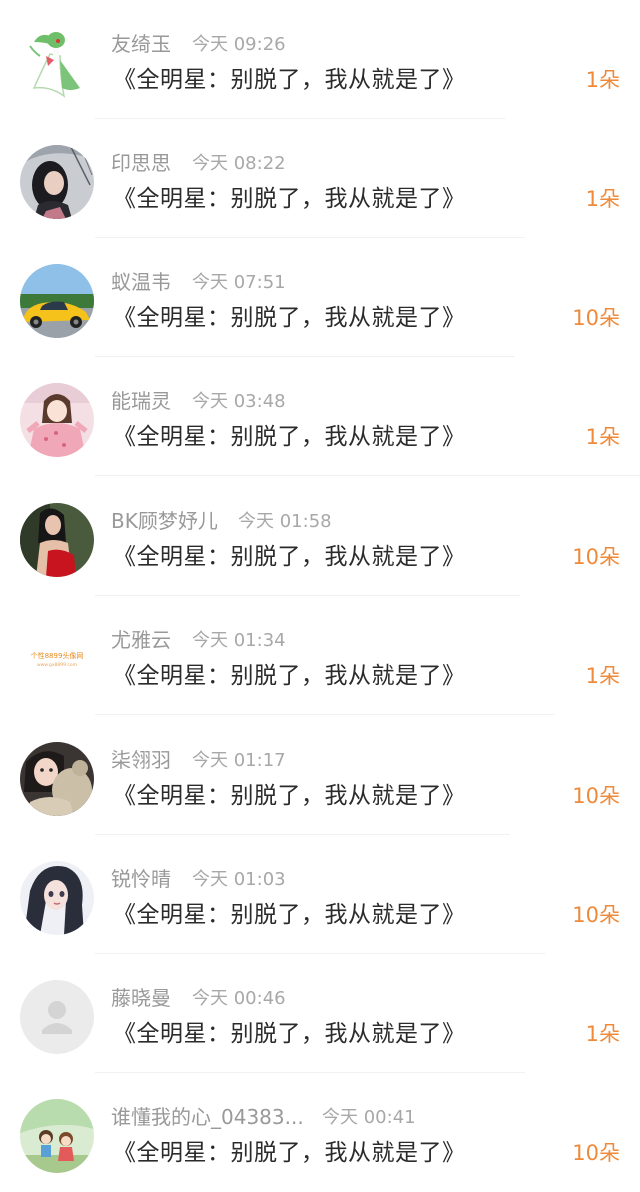 The image size is (640, 1192). I want to click on list-item: BK顾梦妤儿 今天 01:58 《全明星：别脱了，我从就是了》 10朵, so click(320, 536).